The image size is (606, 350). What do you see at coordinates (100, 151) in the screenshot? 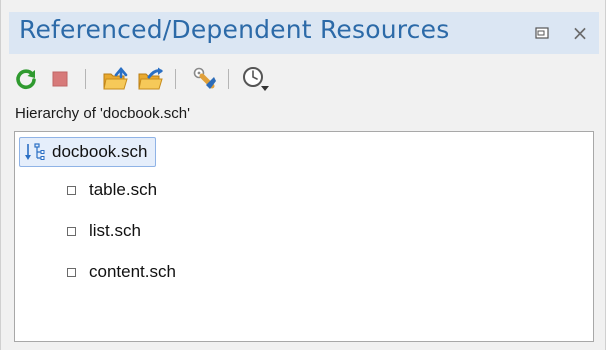
I see `tree-root-label: docbook.sch` at bounding box center [100, 151].